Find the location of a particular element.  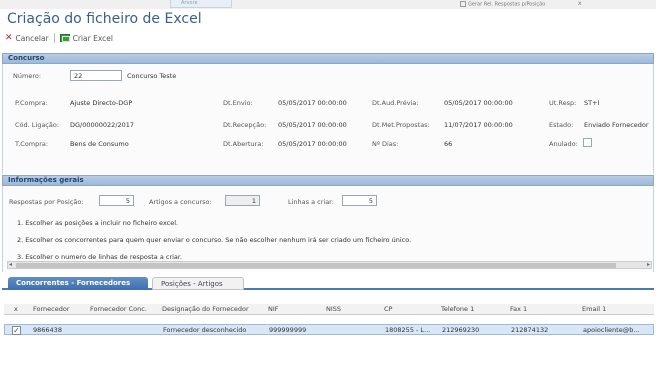

anulado-label: Anulado: is located at coordinates (563, 144).